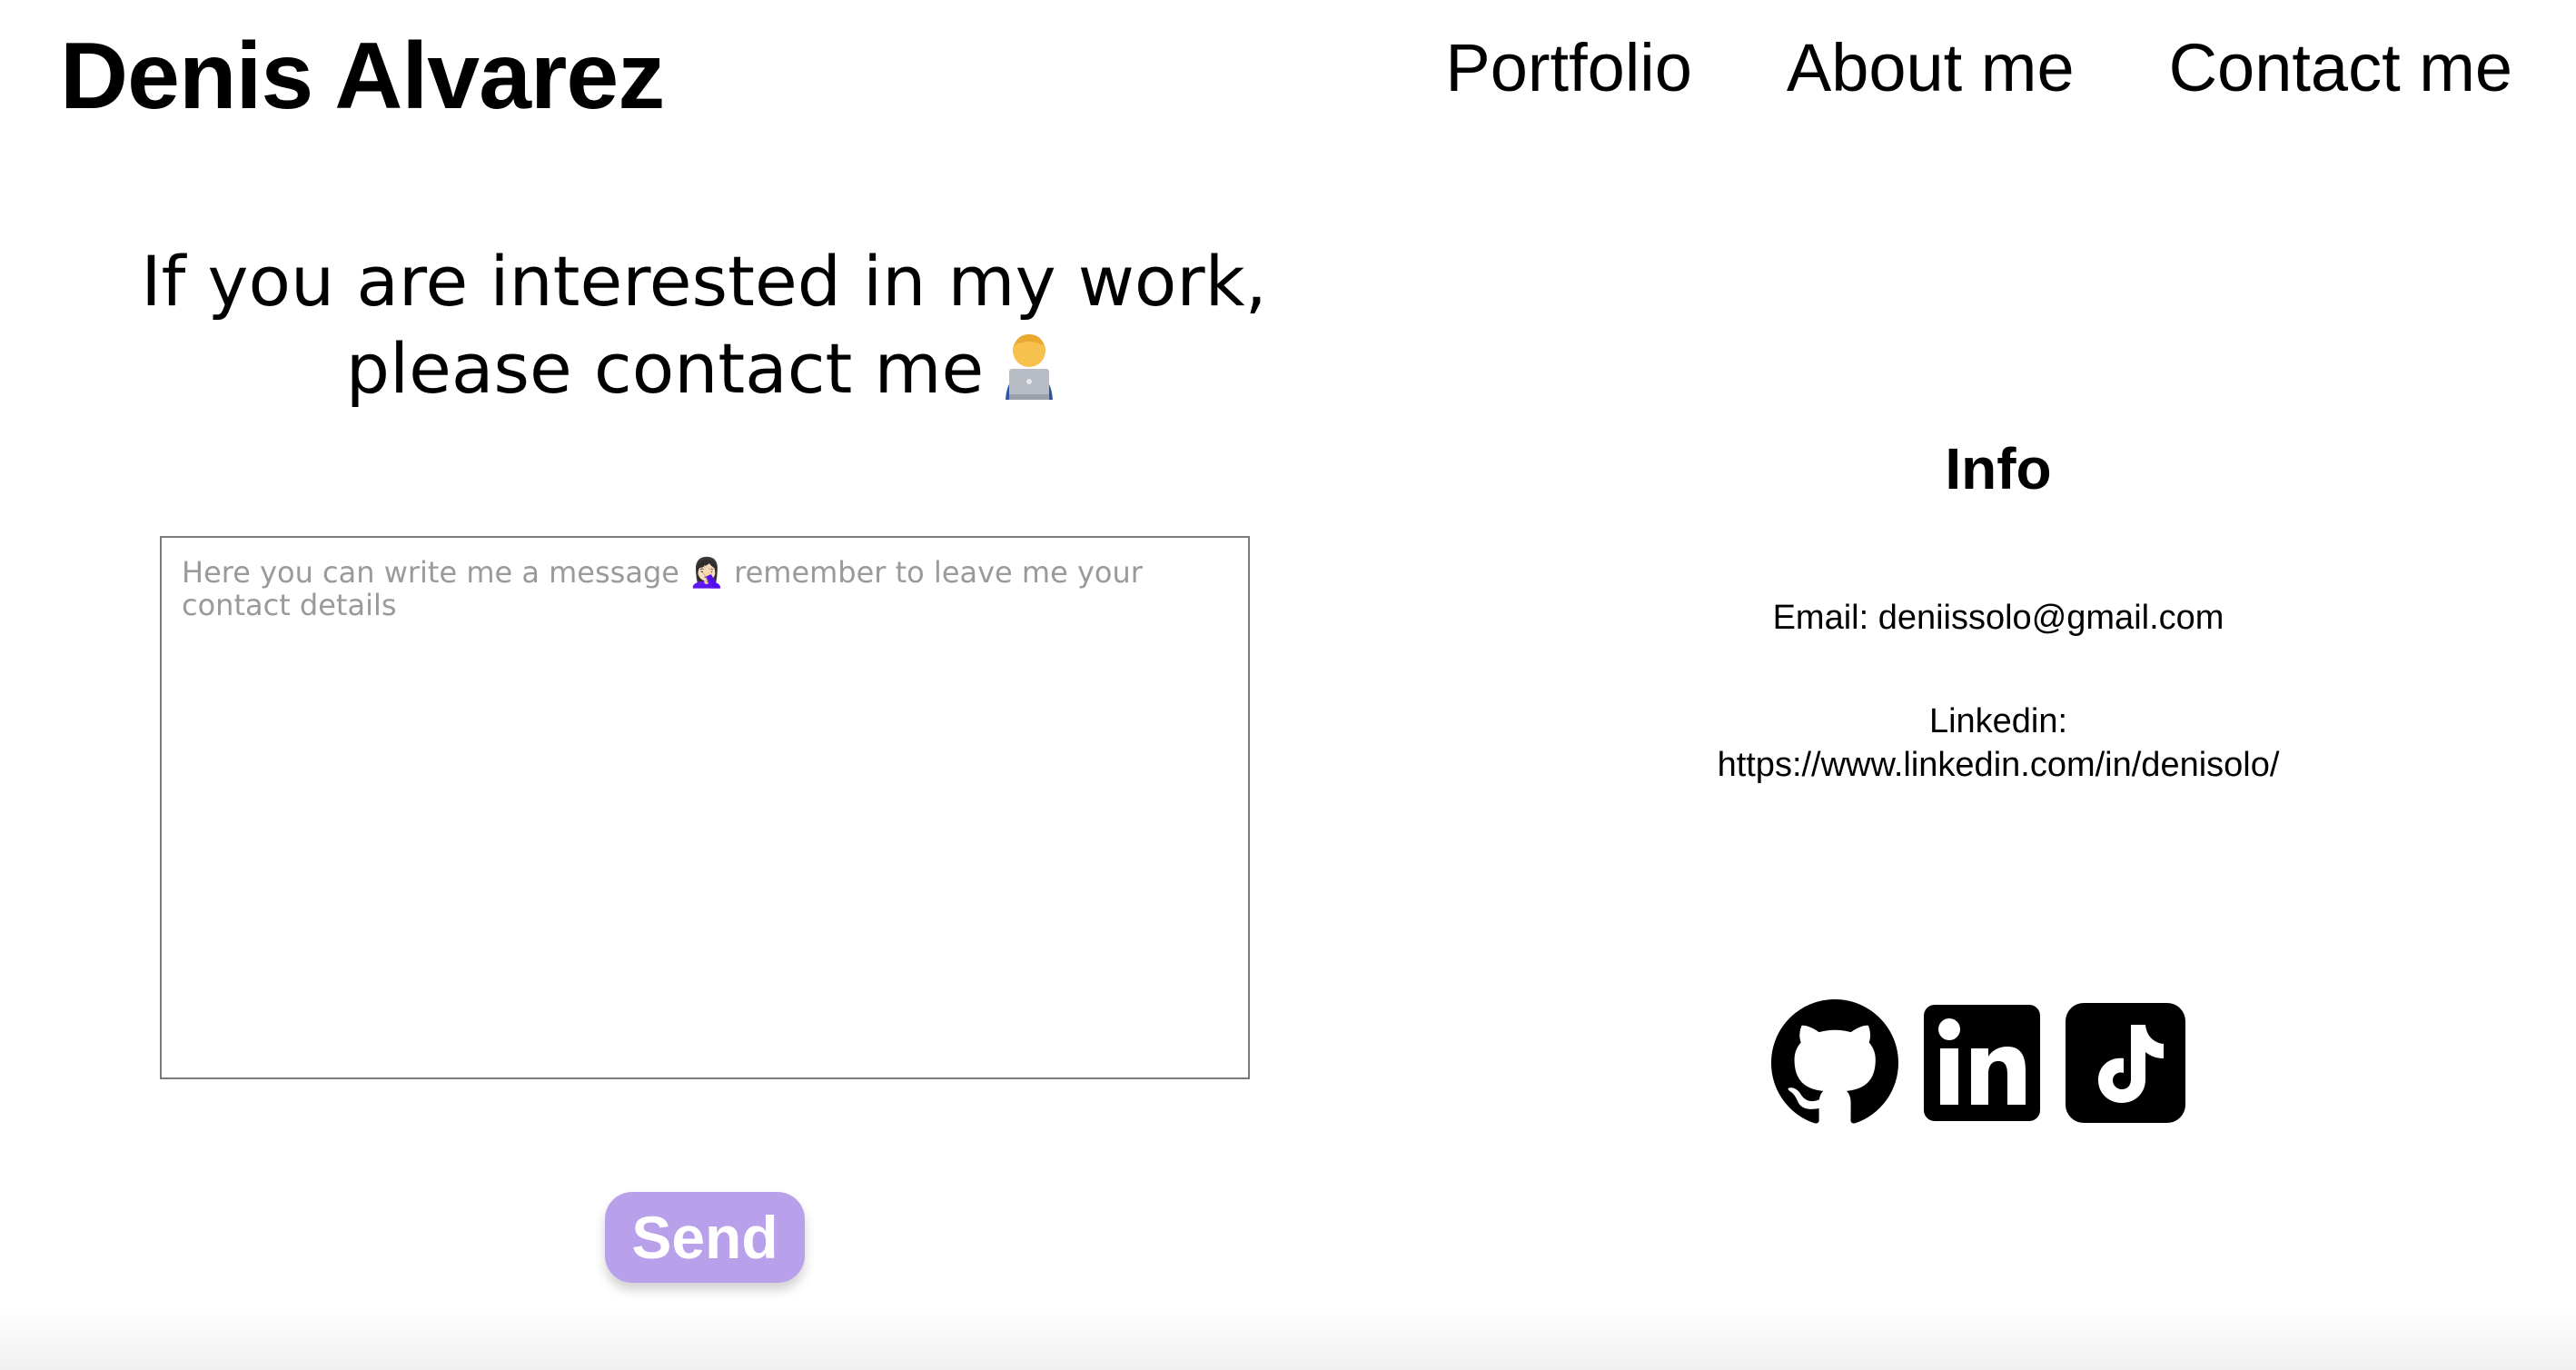 This screenshot has width=2576, height=1370. What do you see at coordinates (2340, 68) in the screenshot?
I see `nav-contact-me: Contact me` at bounding box center [2340, 68].